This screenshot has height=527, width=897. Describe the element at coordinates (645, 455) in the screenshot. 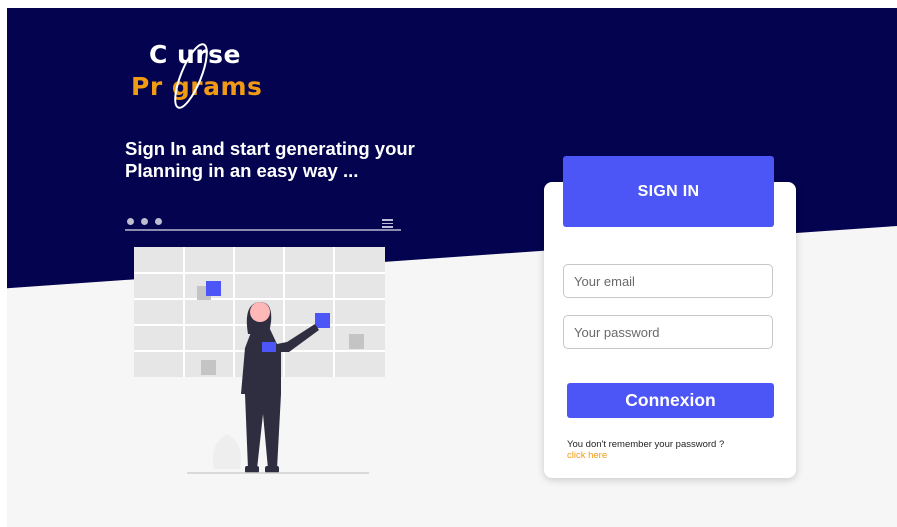

I see `forgot-password-link: click here` at that location.